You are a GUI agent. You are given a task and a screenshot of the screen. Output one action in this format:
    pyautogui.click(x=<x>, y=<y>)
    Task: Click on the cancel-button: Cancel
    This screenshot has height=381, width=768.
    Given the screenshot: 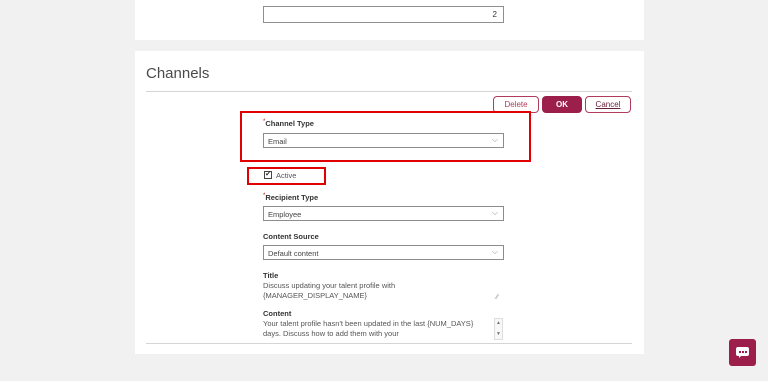 What is the action you would take?
    pyautogui.click(x=608, y=104)
    